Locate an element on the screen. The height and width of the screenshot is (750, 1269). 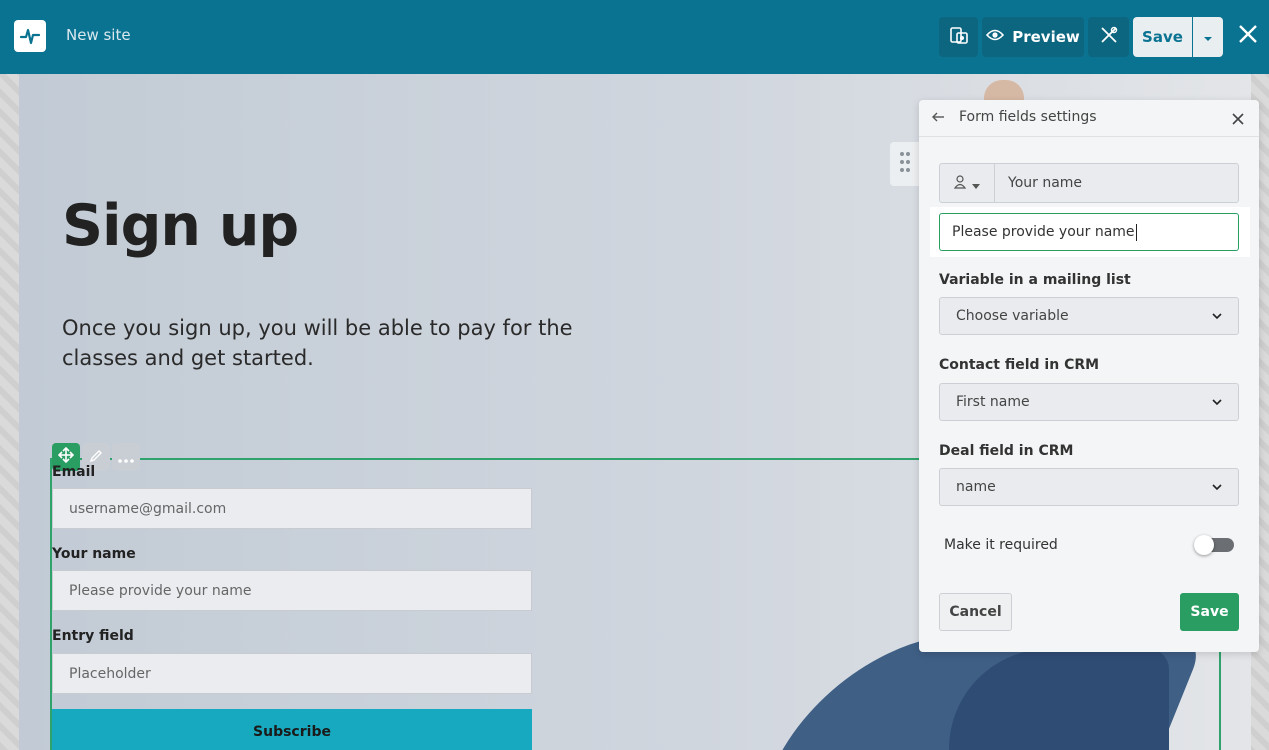
cancel-button: Cancel is located at coordinates (975, 612).